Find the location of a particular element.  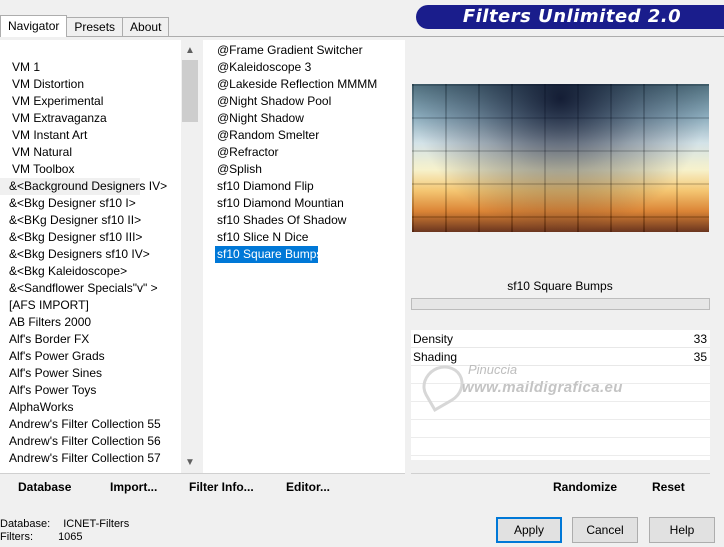

app-title: Filters Unlimited 2.0 is located at coordinates (572, 16).